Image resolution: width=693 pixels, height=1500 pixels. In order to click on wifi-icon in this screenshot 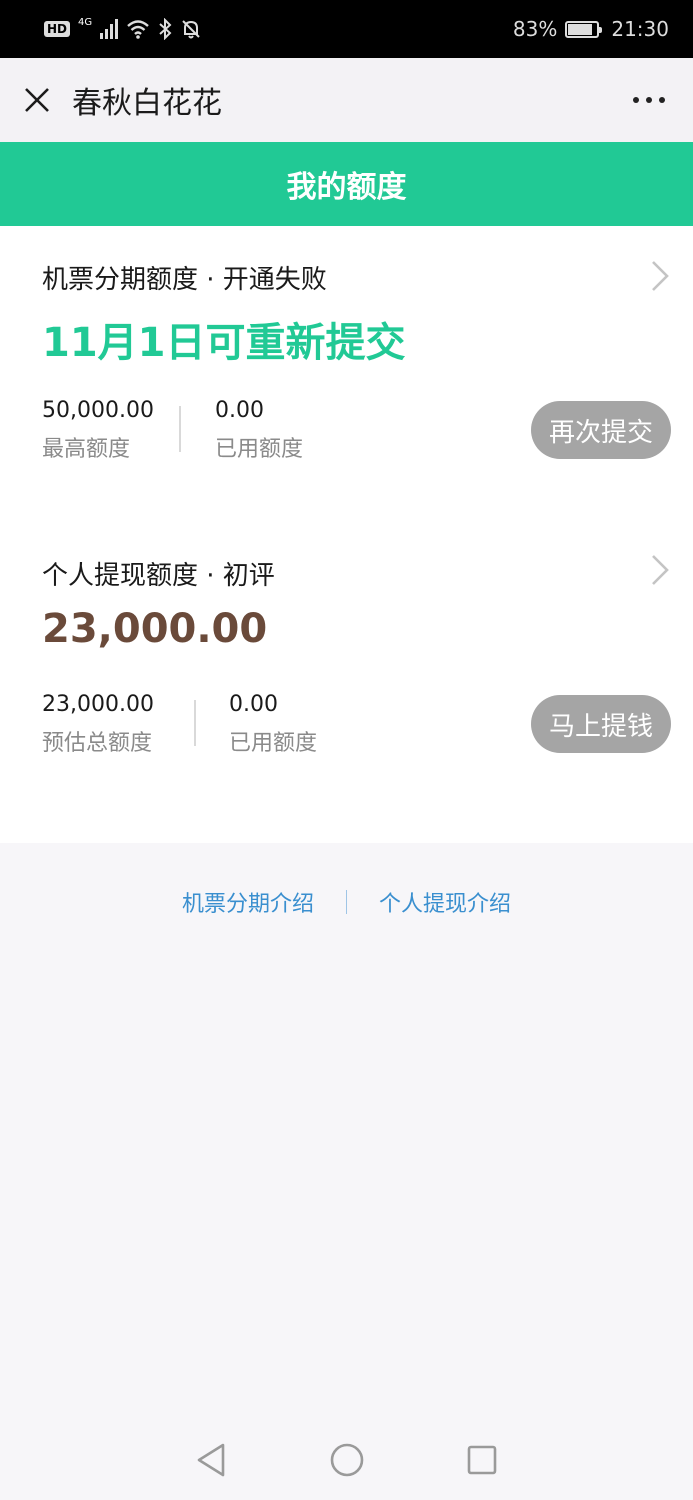, I will do `click(138, 29)`.